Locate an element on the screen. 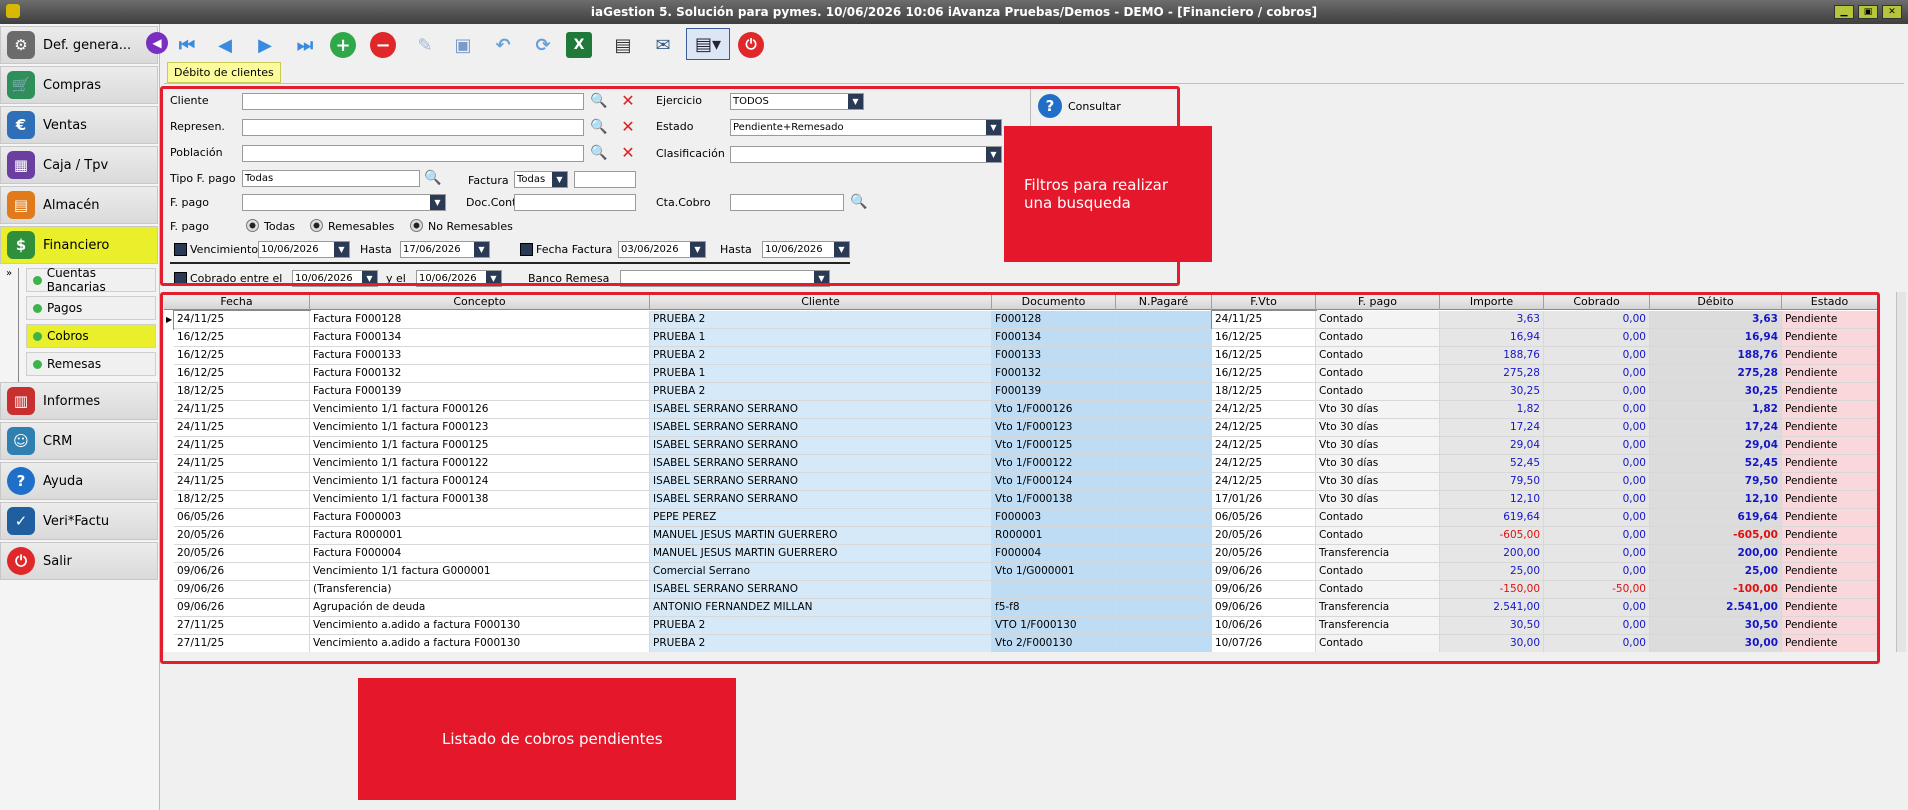 The width and height of the screenshot is (1908, 810). warehouse-icon: ▤ is located at coordinates (21, 205).